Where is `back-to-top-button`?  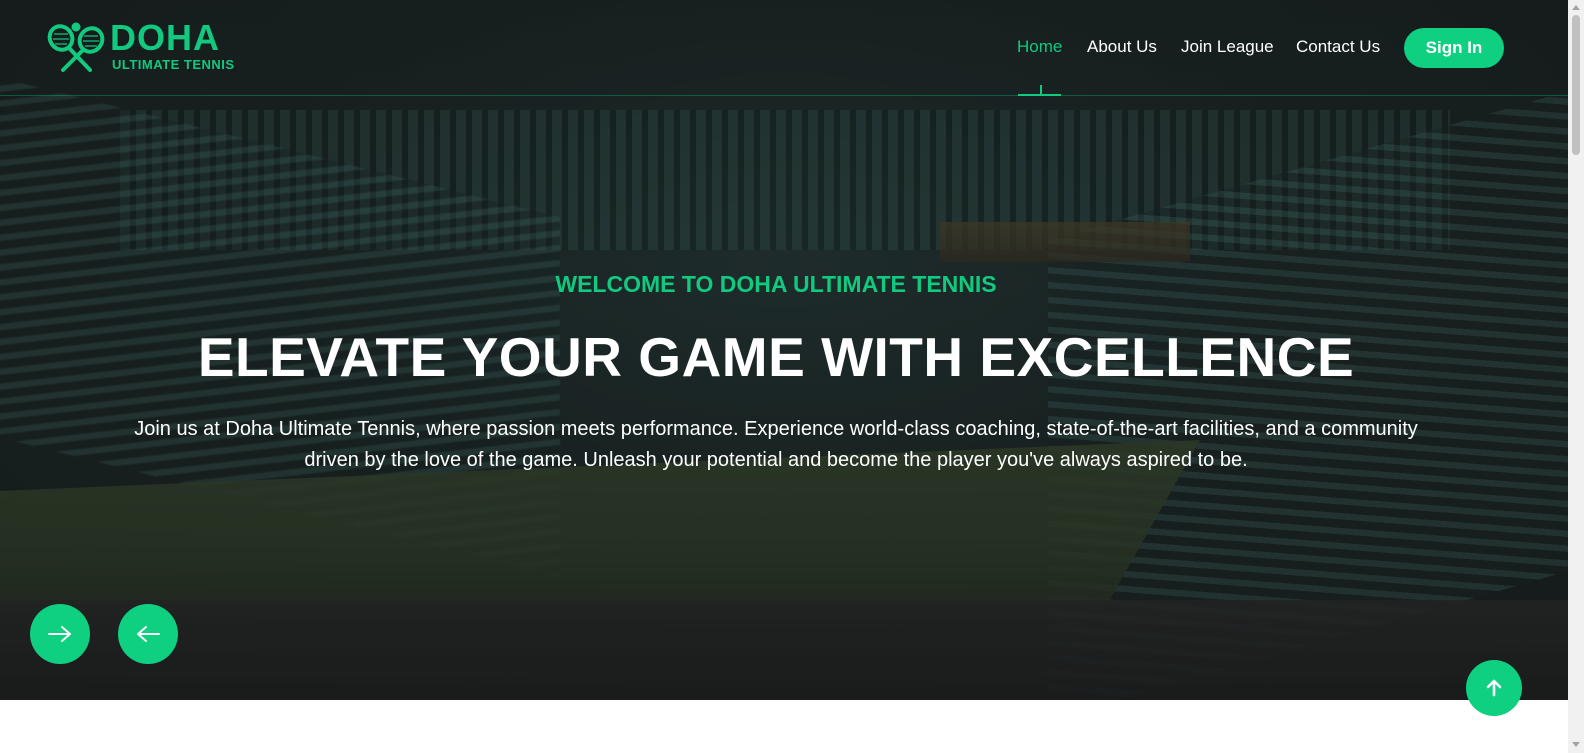 back-to-top-button is located at coordinates (1494, 688).